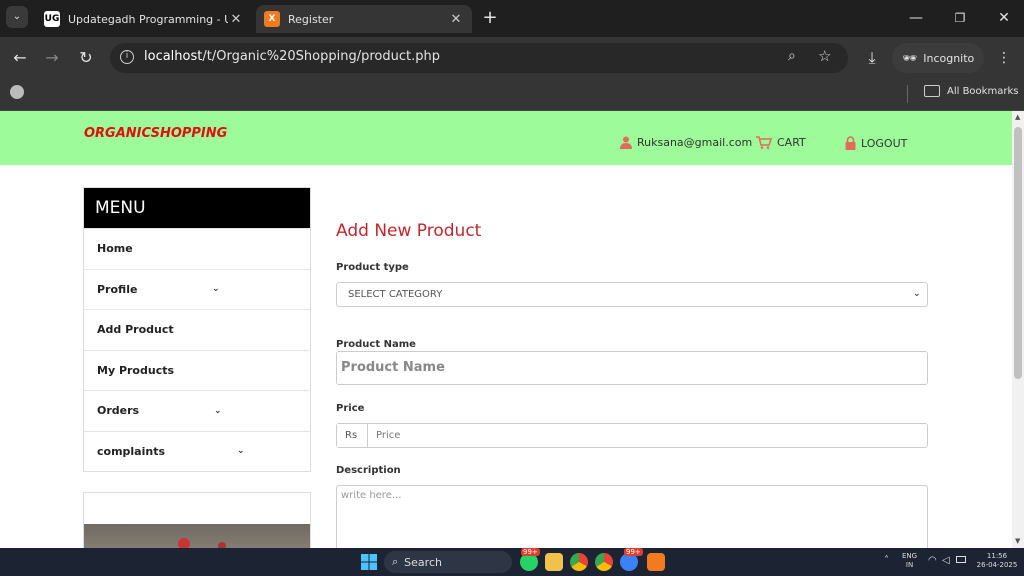 The image size is (1024, 576). I want to click on product-type-label: Product type, so click(372, 267).